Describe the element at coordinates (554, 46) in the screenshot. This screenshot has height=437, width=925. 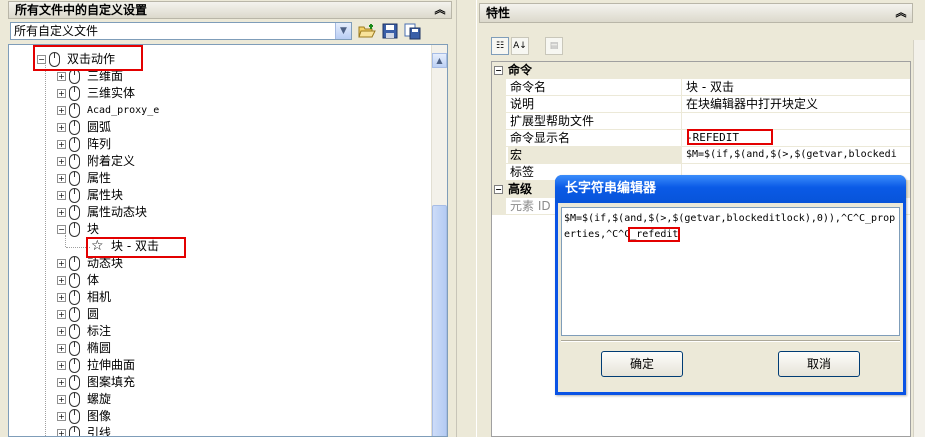
I see `property-pages-icon: ▤` at that location.